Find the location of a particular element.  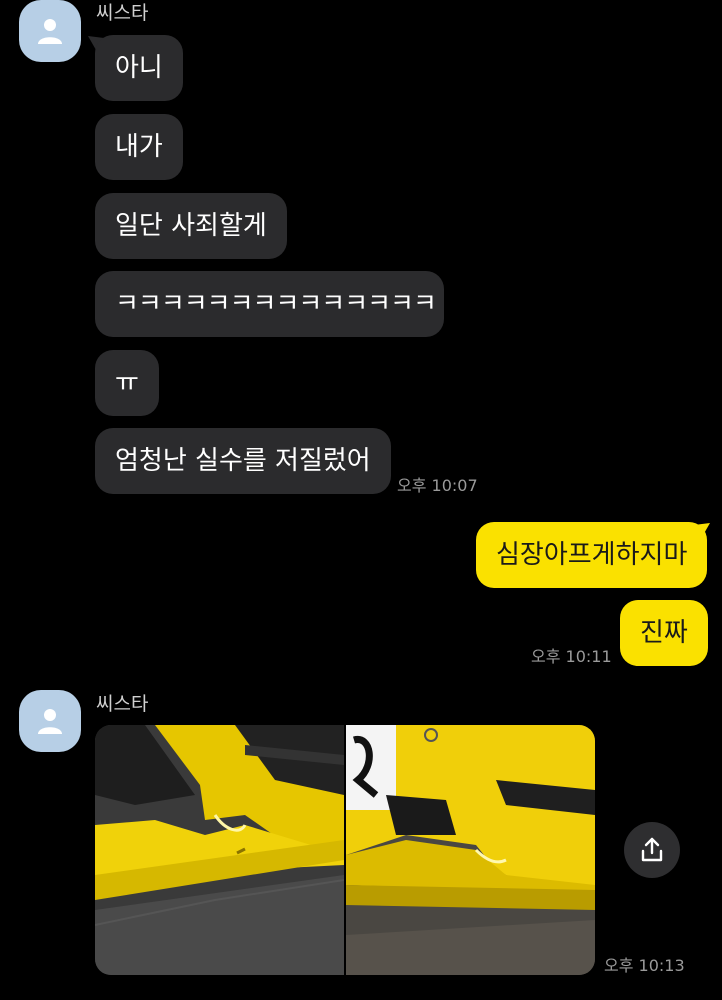

message-bubble-outgoing: 심장아프게하지마 is located at coordinates (592, 555).